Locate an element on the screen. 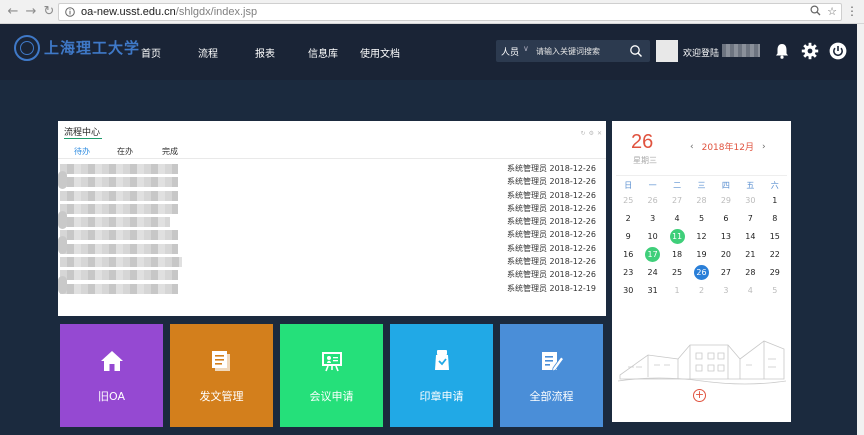 The height and width of the screenshot is (435, 864). calendar-day: 7 is located at coordinates (750, 218).